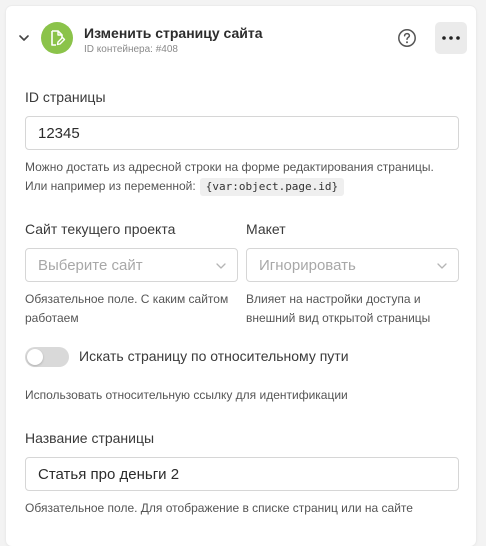 The height and width of the screenshot is (546, 486). Describe the element at coordinates (90, 265) in the screenshot. I see `site-select-placeholder: Выберите сайт` at that location.